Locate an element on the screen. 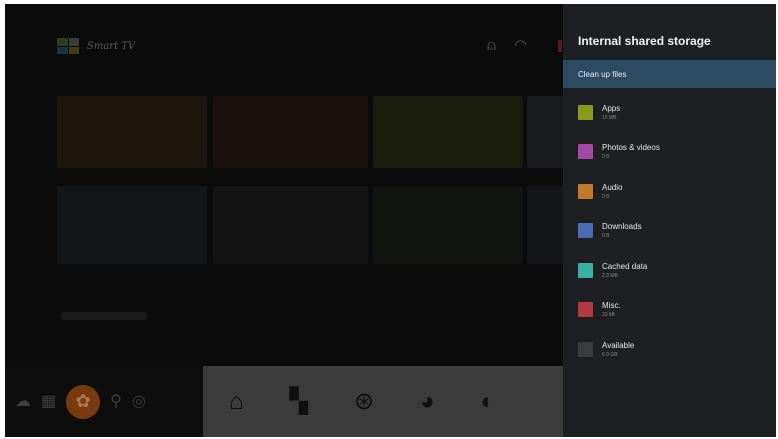 The width and height of the screenshot is (778, 439). row-hint is located at coordinates (104, 316).